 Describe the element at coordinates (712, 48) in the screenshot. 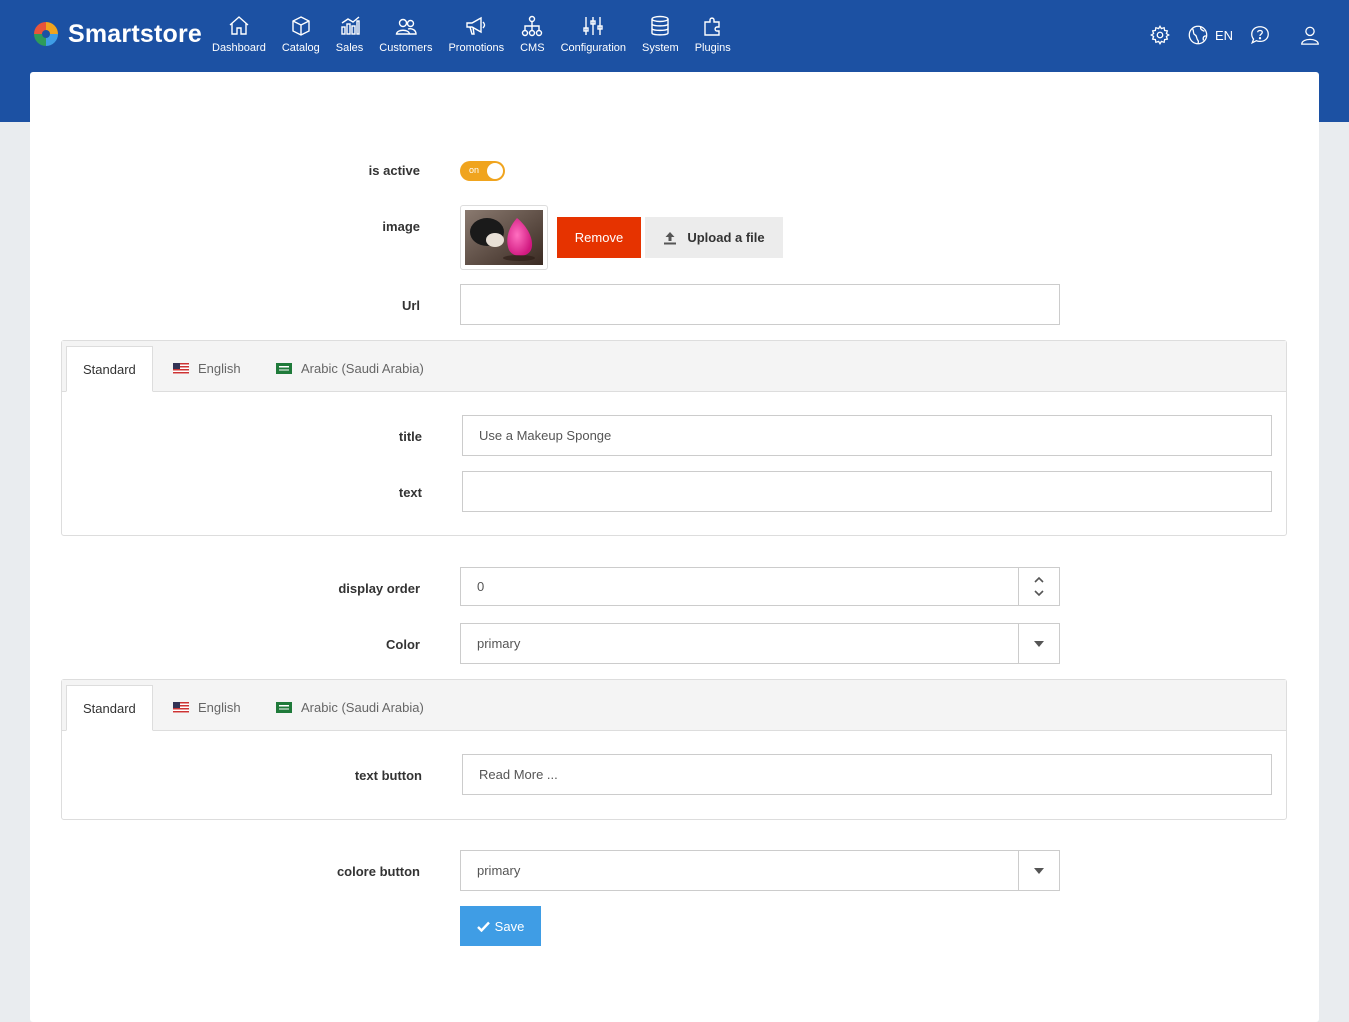

I see `nav-label: Plugins` at that location.